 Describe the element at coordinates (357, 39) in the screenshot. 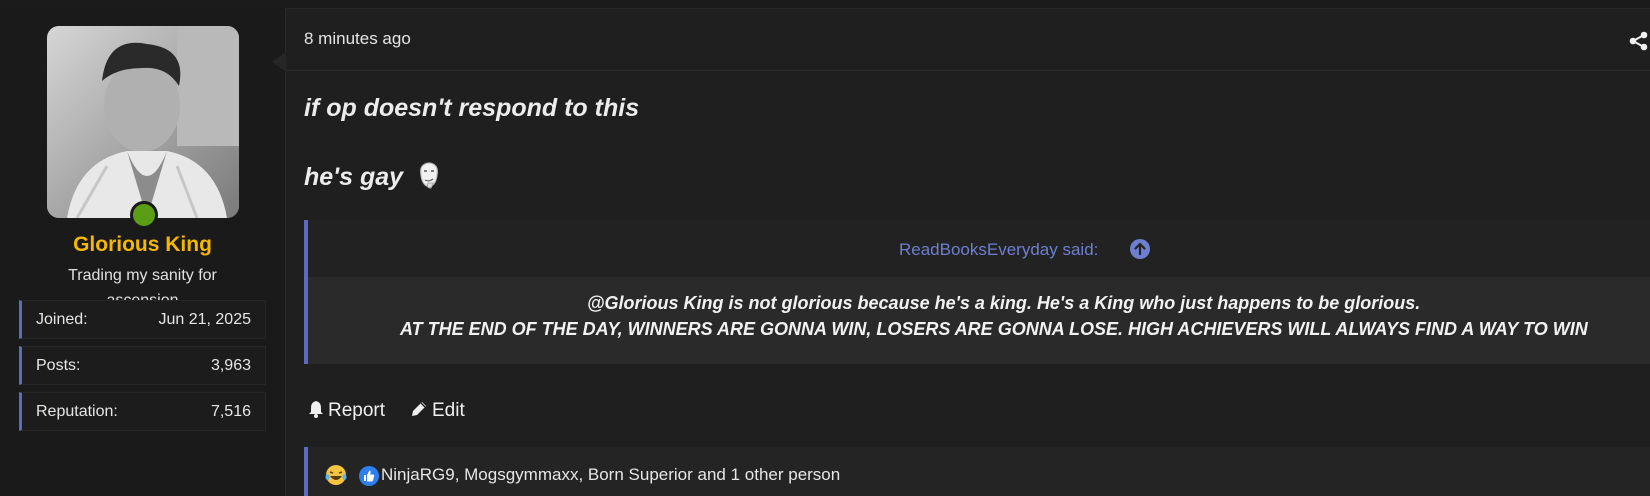

I see `post-timestamp: 8 minutes ago` at that location.